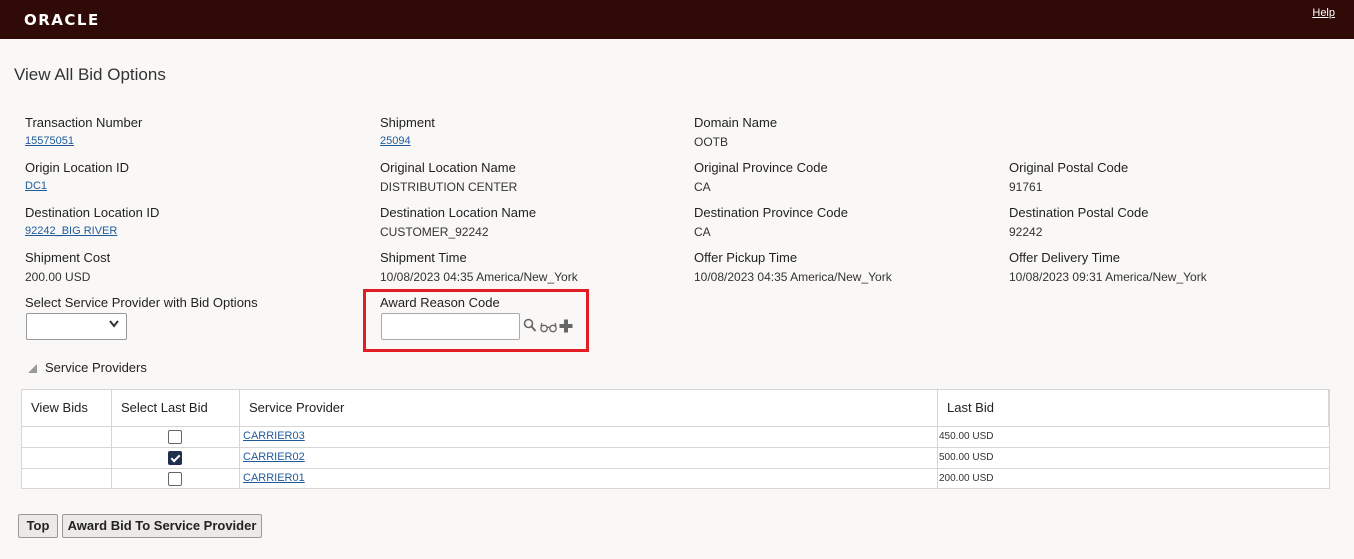 This screenshot has height=559, width=1354. I want to click on destination-location-name-value: CUSTOMER_92242, so click(434, 232).